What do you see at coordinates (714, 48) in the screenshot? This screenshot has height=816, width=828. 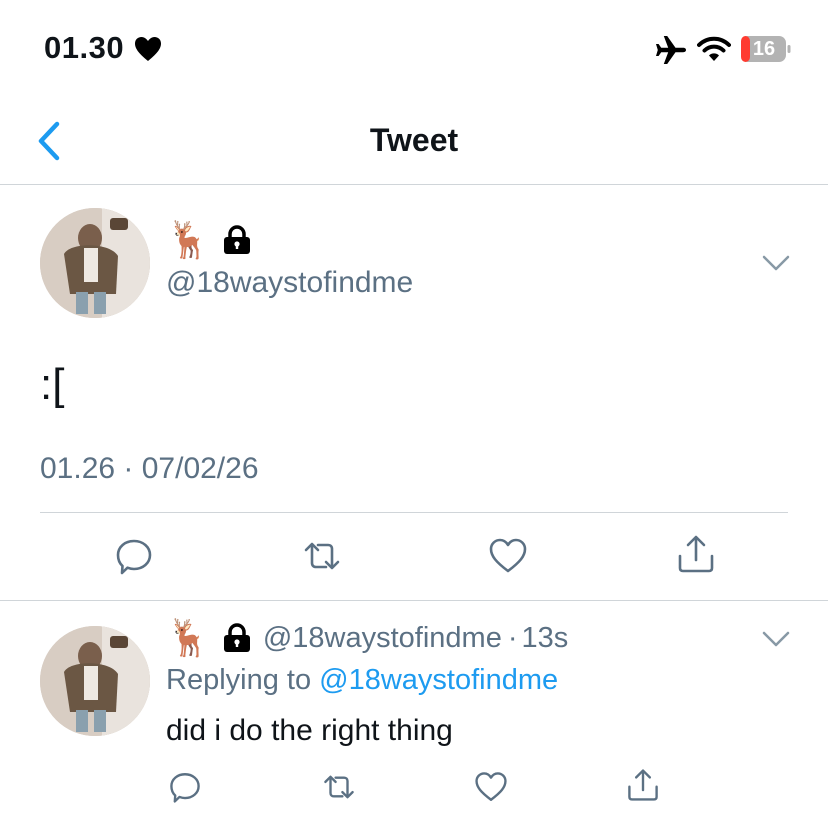 I see `wifi-icon` at bounding box center [714, 48].